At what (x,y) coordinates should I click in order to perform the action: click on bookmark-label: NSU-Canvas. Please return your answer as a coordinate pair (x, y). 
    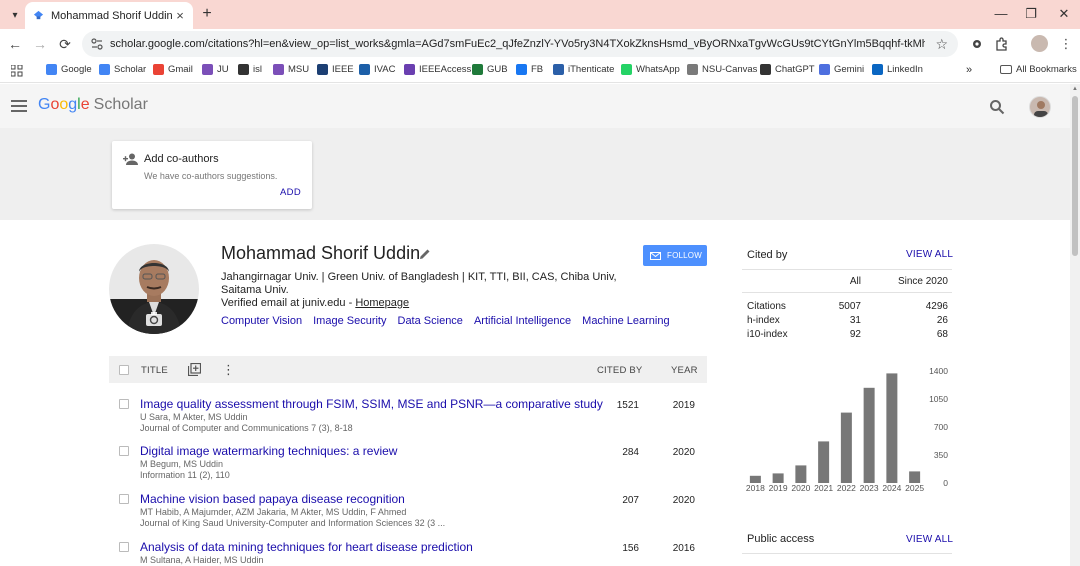
    Looking at the image, I should click on (730, 69).